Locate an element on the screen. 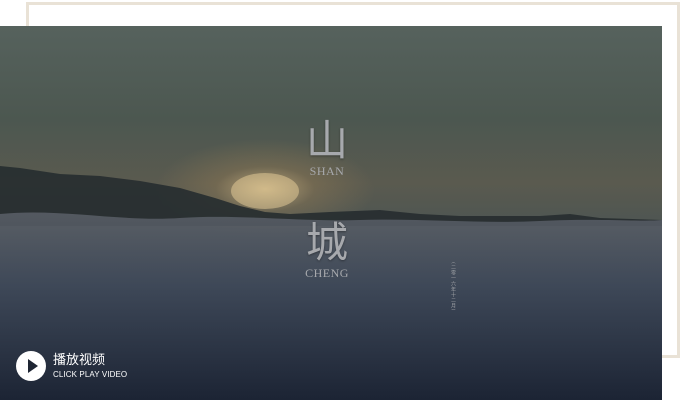 This screenshot has width=686, height=400. title-block: 山 SHAN 城 CHENG is located at coordinates (327, 198).